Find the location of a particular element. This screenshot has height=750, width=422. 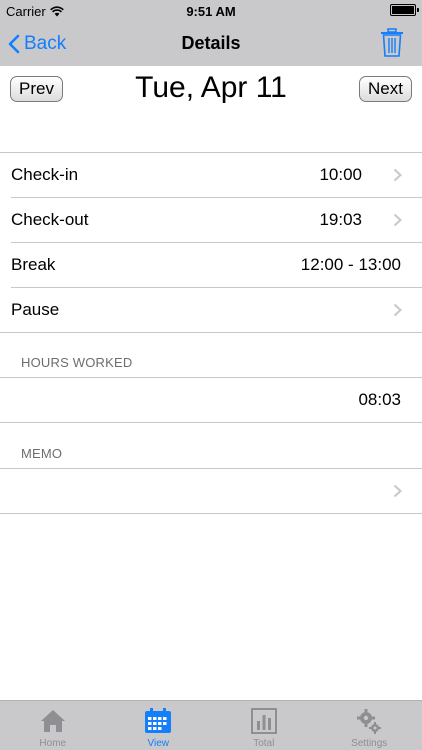

row-break: Break 12:00 - 13:00 is located at coordinates (211, 265).